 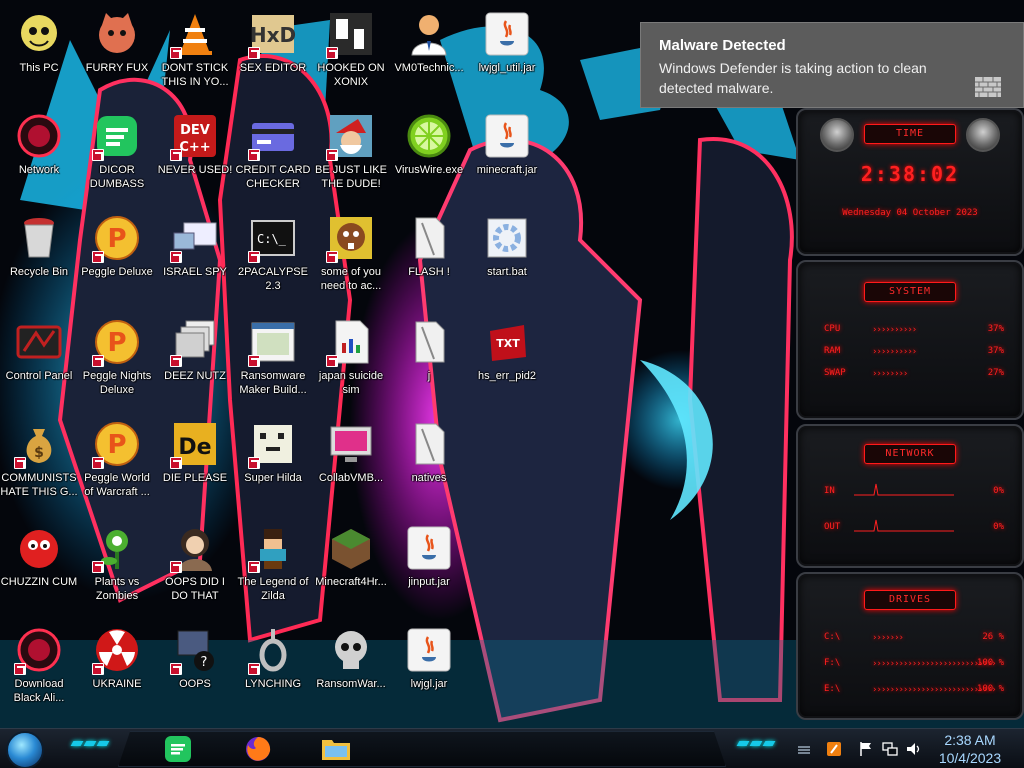 I want to click on folder-icon, so click(x=336, y=750).